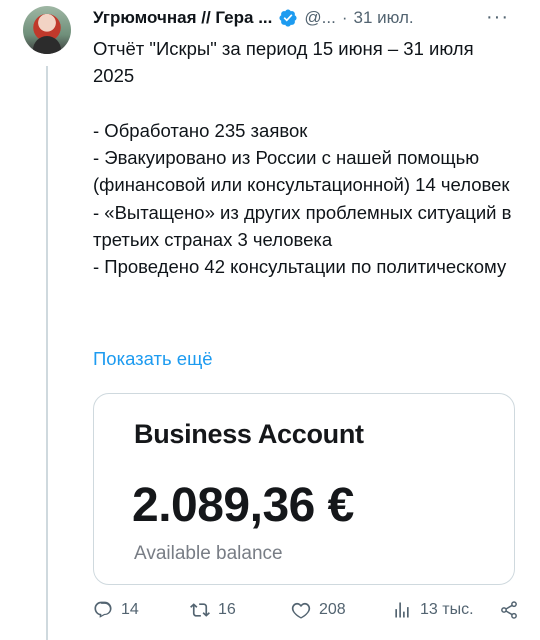 This screenshot has height=640, width=540. I want to click on views-icon, so click(402, 610).